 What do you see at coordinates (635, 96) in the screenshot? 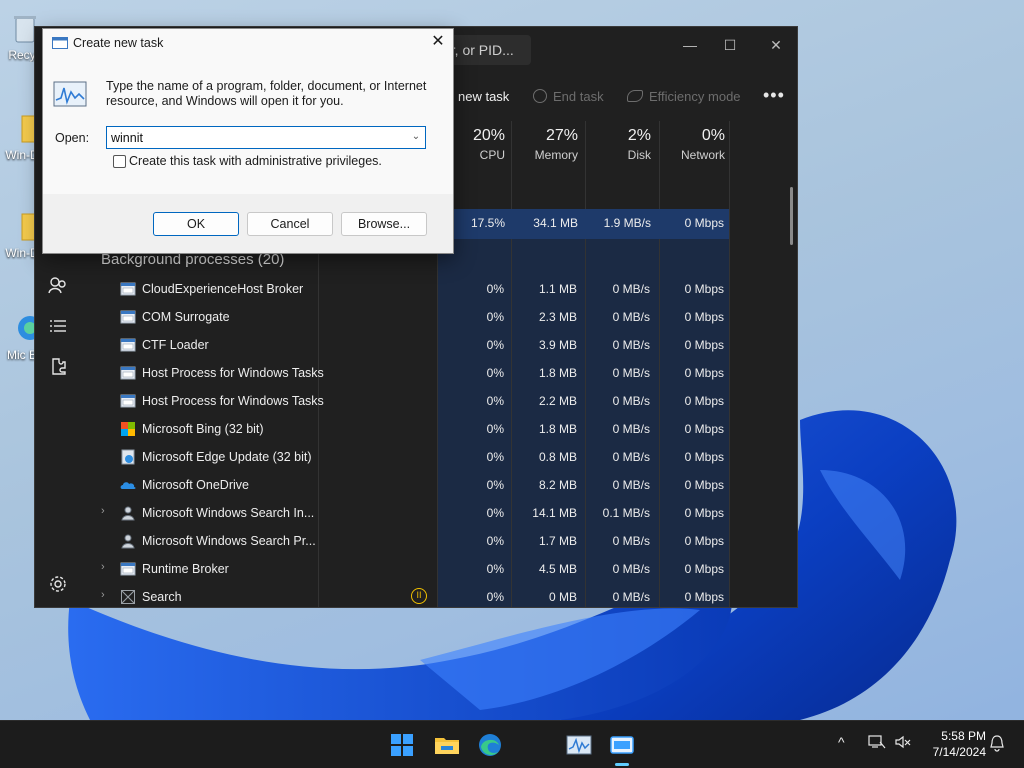
I see `leaf-icon` at bounding box center [635, 96].